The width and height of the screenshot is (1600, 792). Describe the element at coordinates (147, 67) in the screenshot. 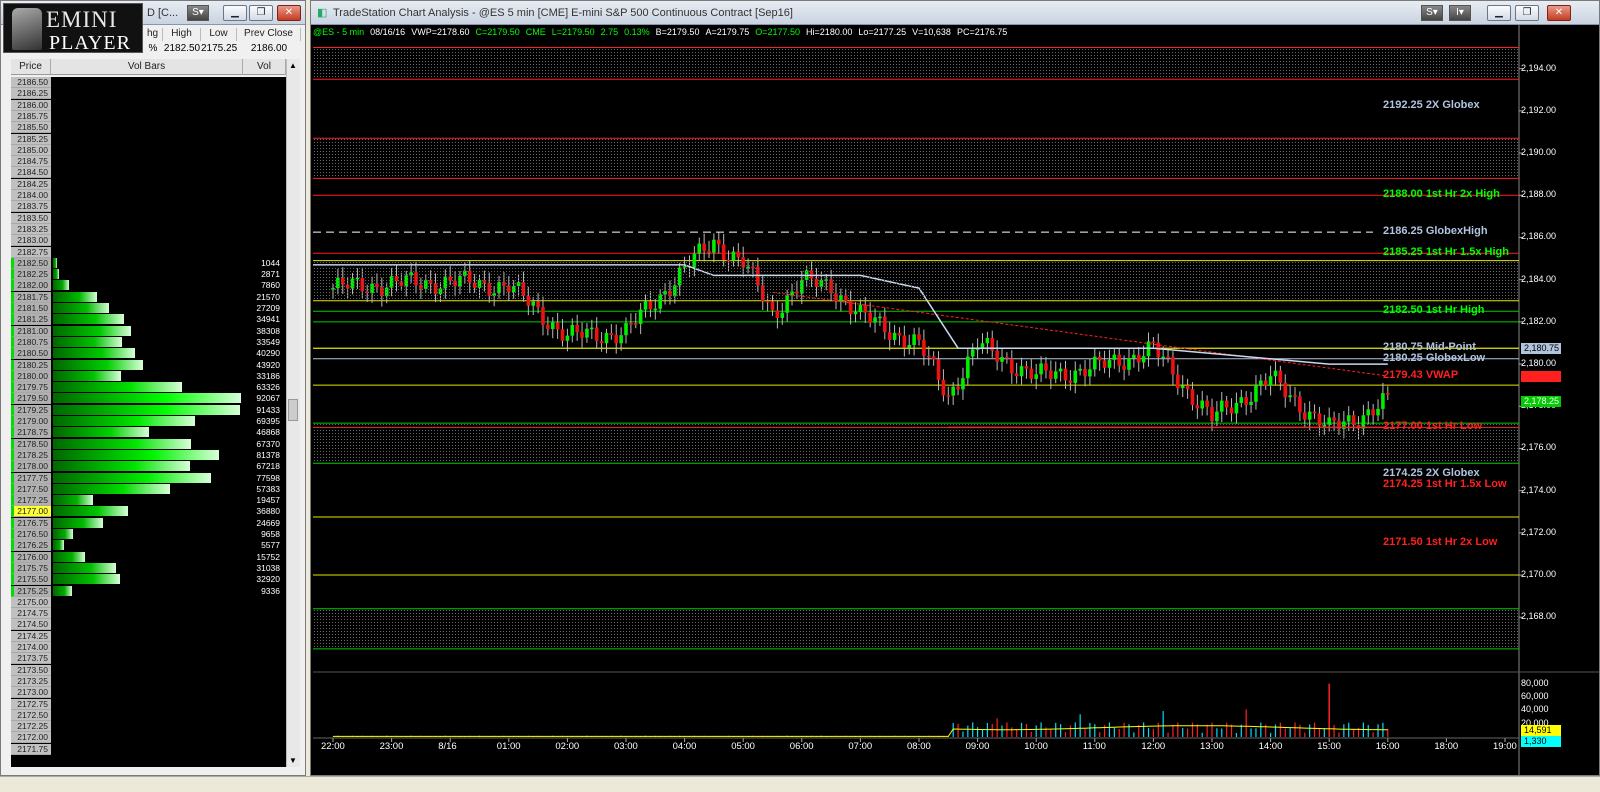

I see `col-header-vol-bars: Vol Bars` at that location.